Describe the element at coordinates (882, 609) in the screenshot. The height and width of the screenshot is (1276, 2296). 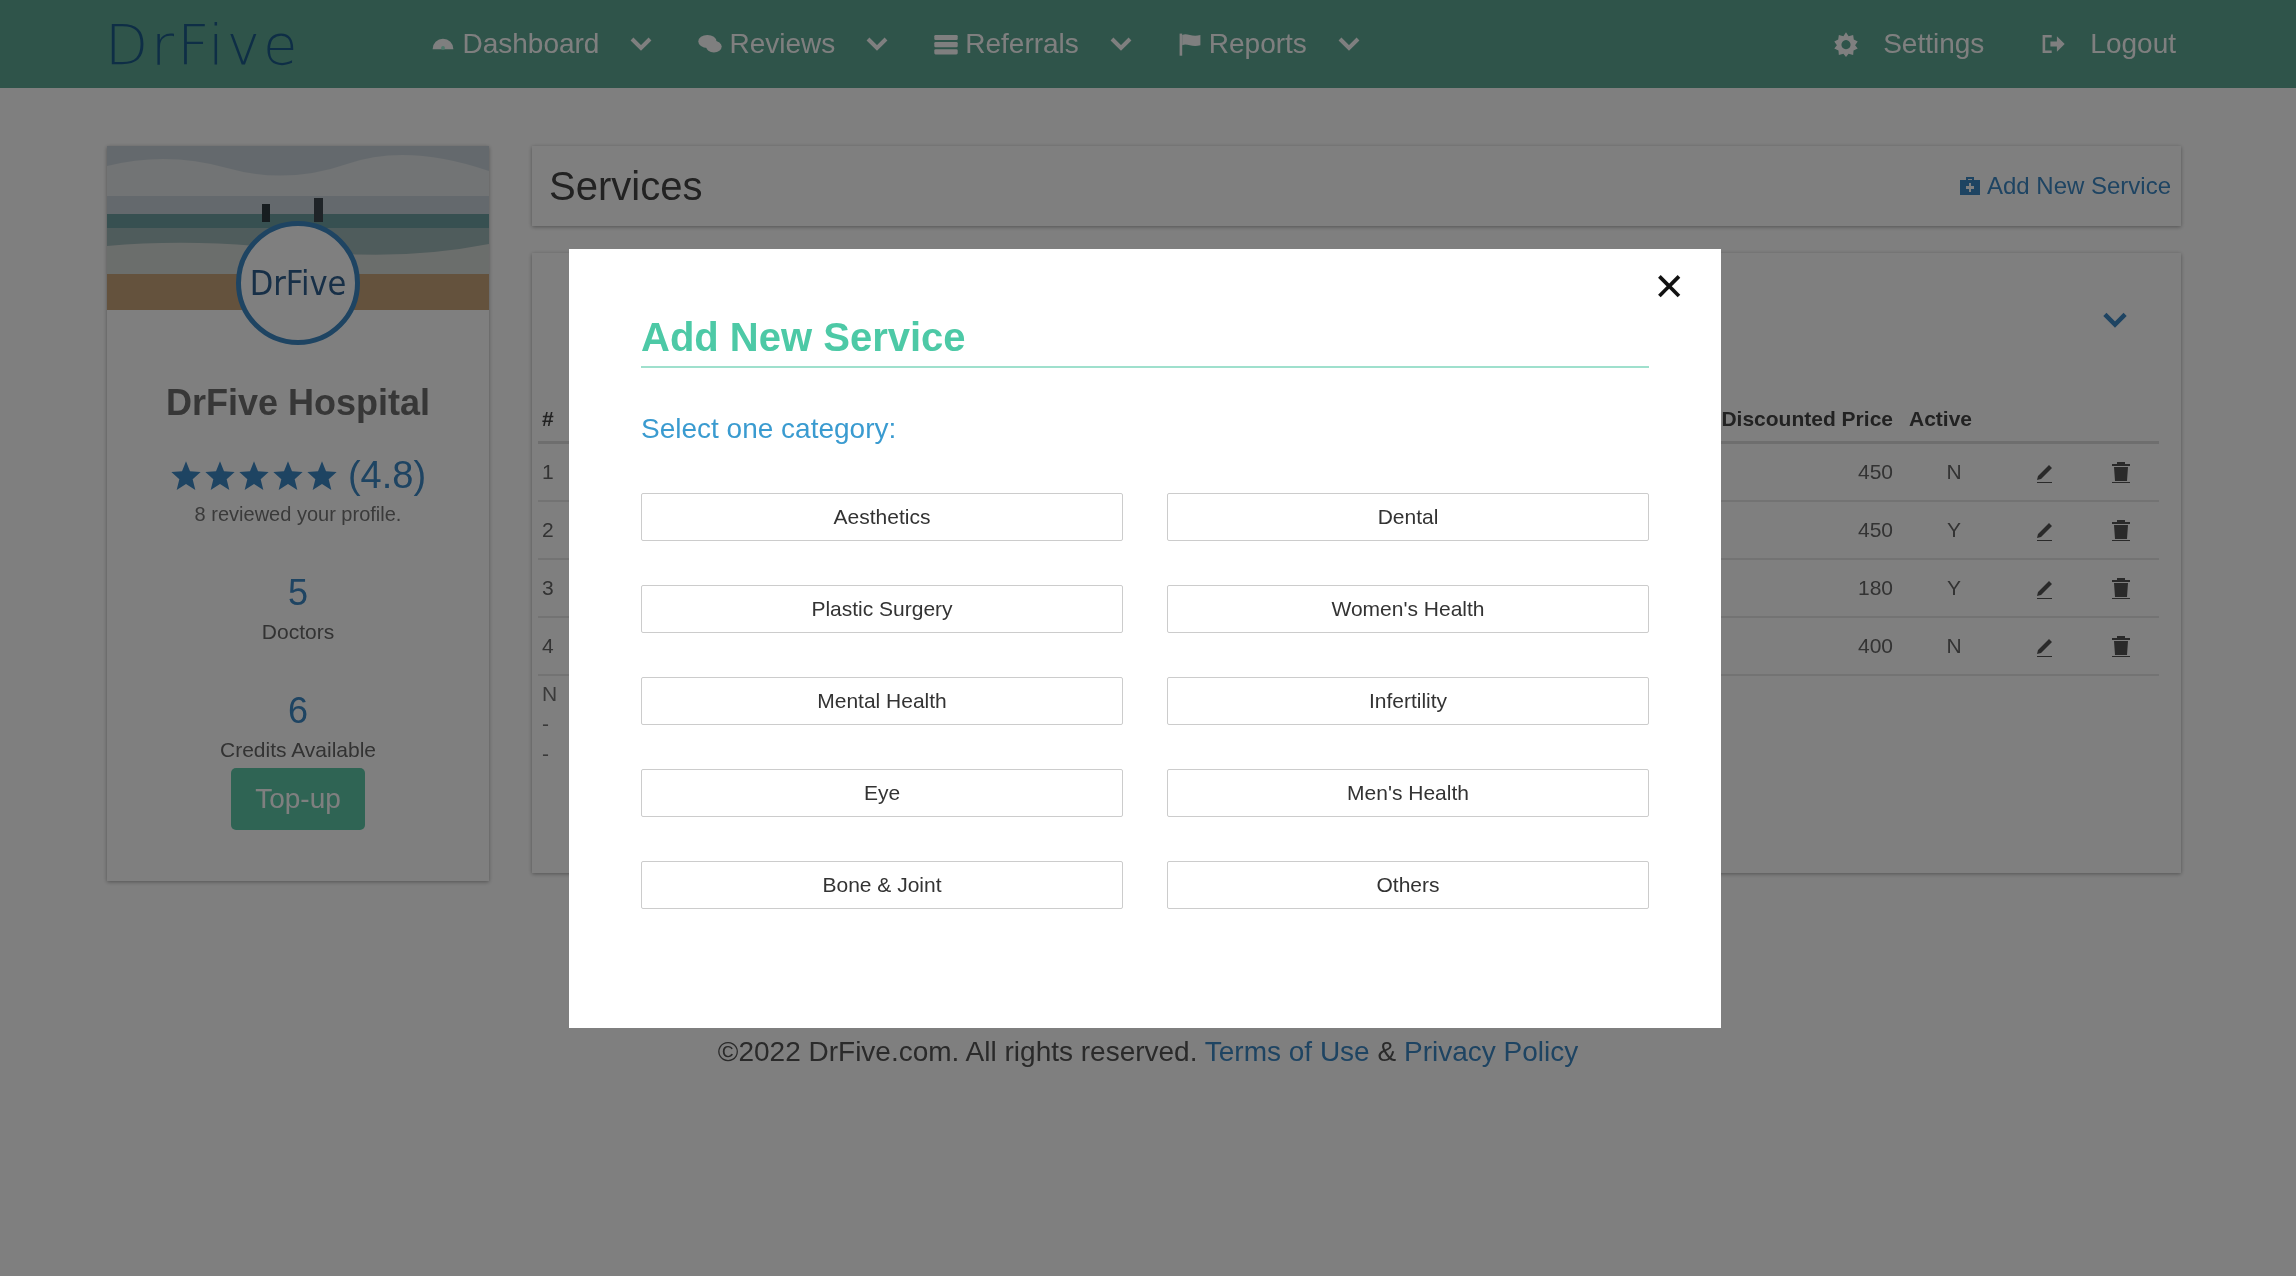
I see `category-button: Plastic Surgery` at that location.